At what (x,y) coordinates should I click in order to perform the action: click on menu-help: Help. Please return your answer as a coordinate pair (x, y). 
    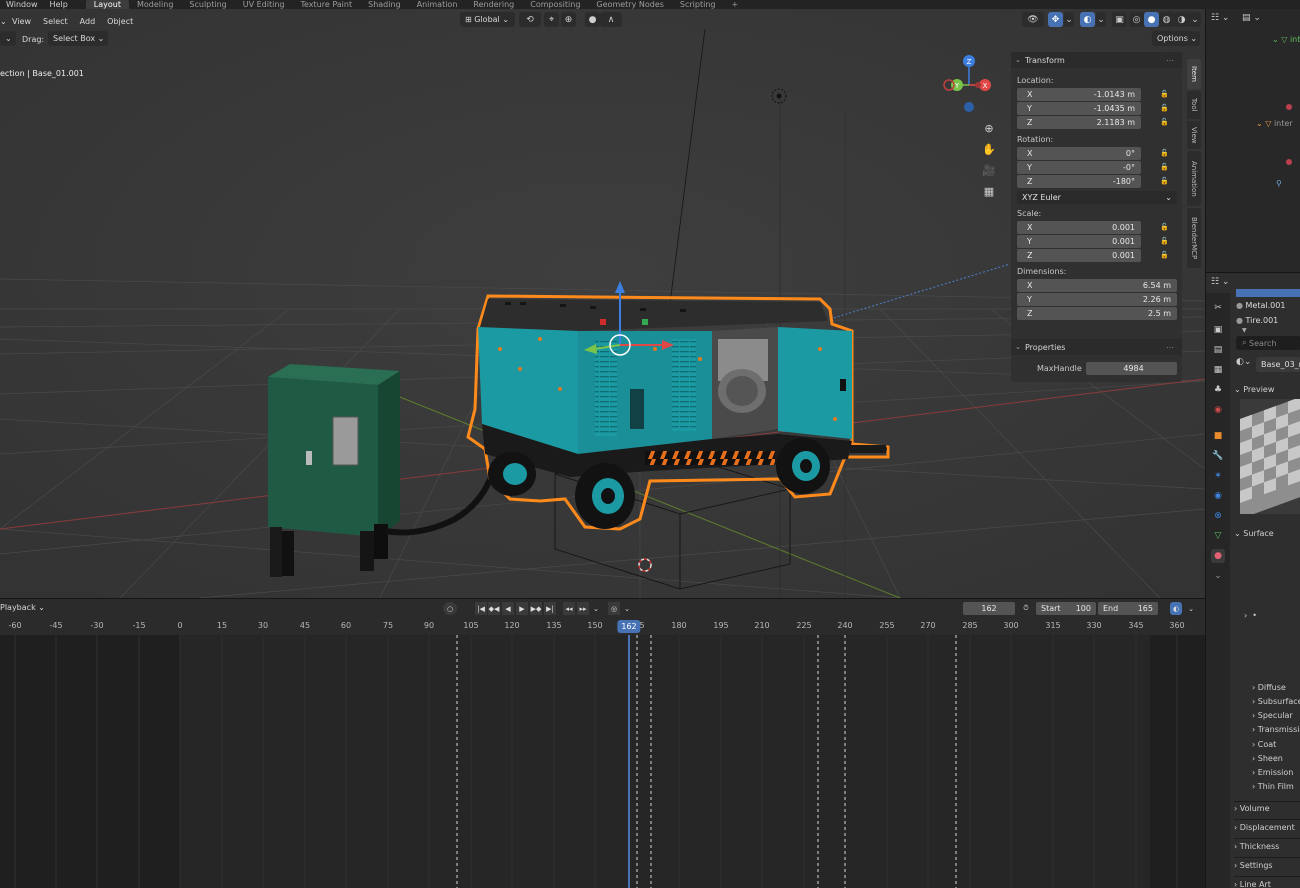
    Looking at the image, I should click on (59, 4).